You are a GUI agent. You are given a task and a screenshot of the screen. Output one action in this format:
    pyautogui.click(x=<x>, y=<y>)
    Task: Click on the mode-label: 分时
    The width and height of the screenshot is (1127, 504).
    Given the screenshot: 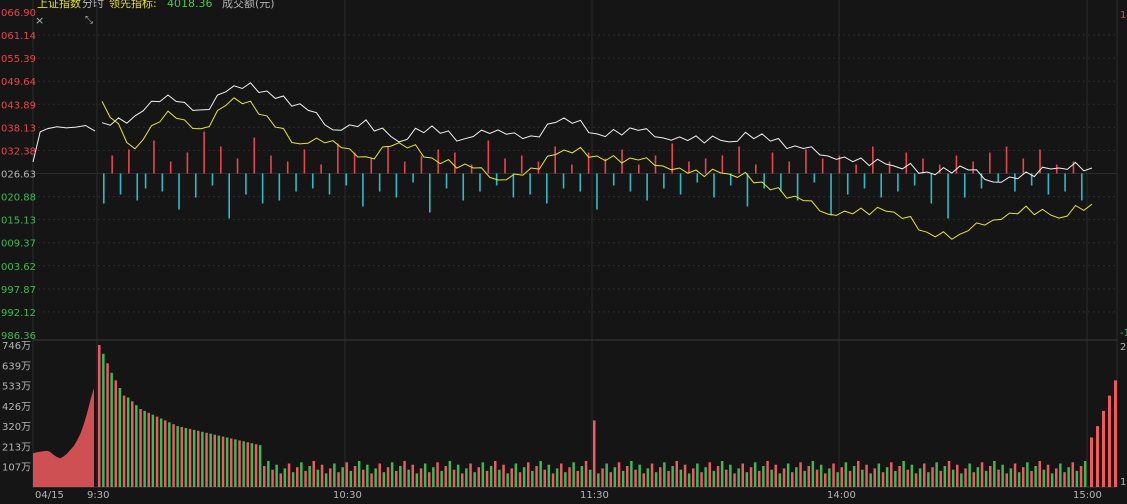 What is the action you would take?
    pyautogui.click(x=93, y=5)
    